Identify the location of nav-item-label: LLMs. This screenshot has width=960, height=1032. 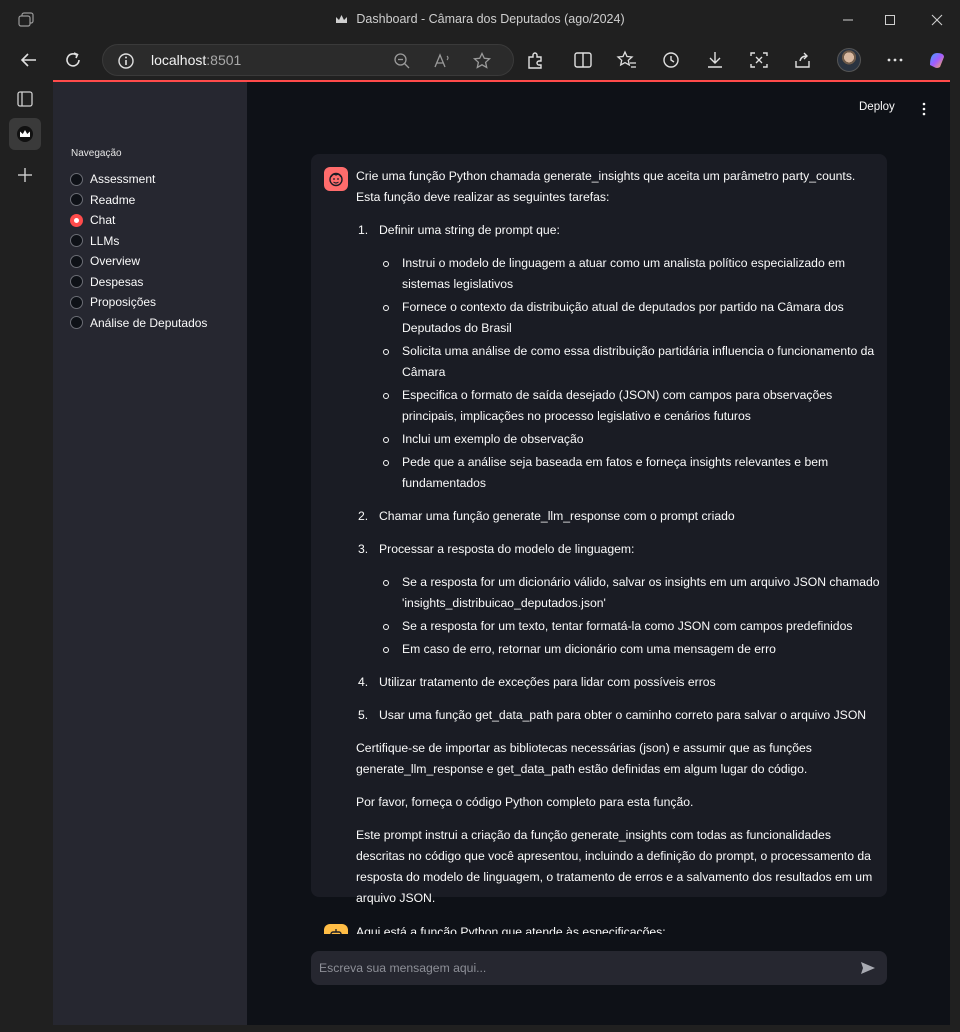
(105, 240).